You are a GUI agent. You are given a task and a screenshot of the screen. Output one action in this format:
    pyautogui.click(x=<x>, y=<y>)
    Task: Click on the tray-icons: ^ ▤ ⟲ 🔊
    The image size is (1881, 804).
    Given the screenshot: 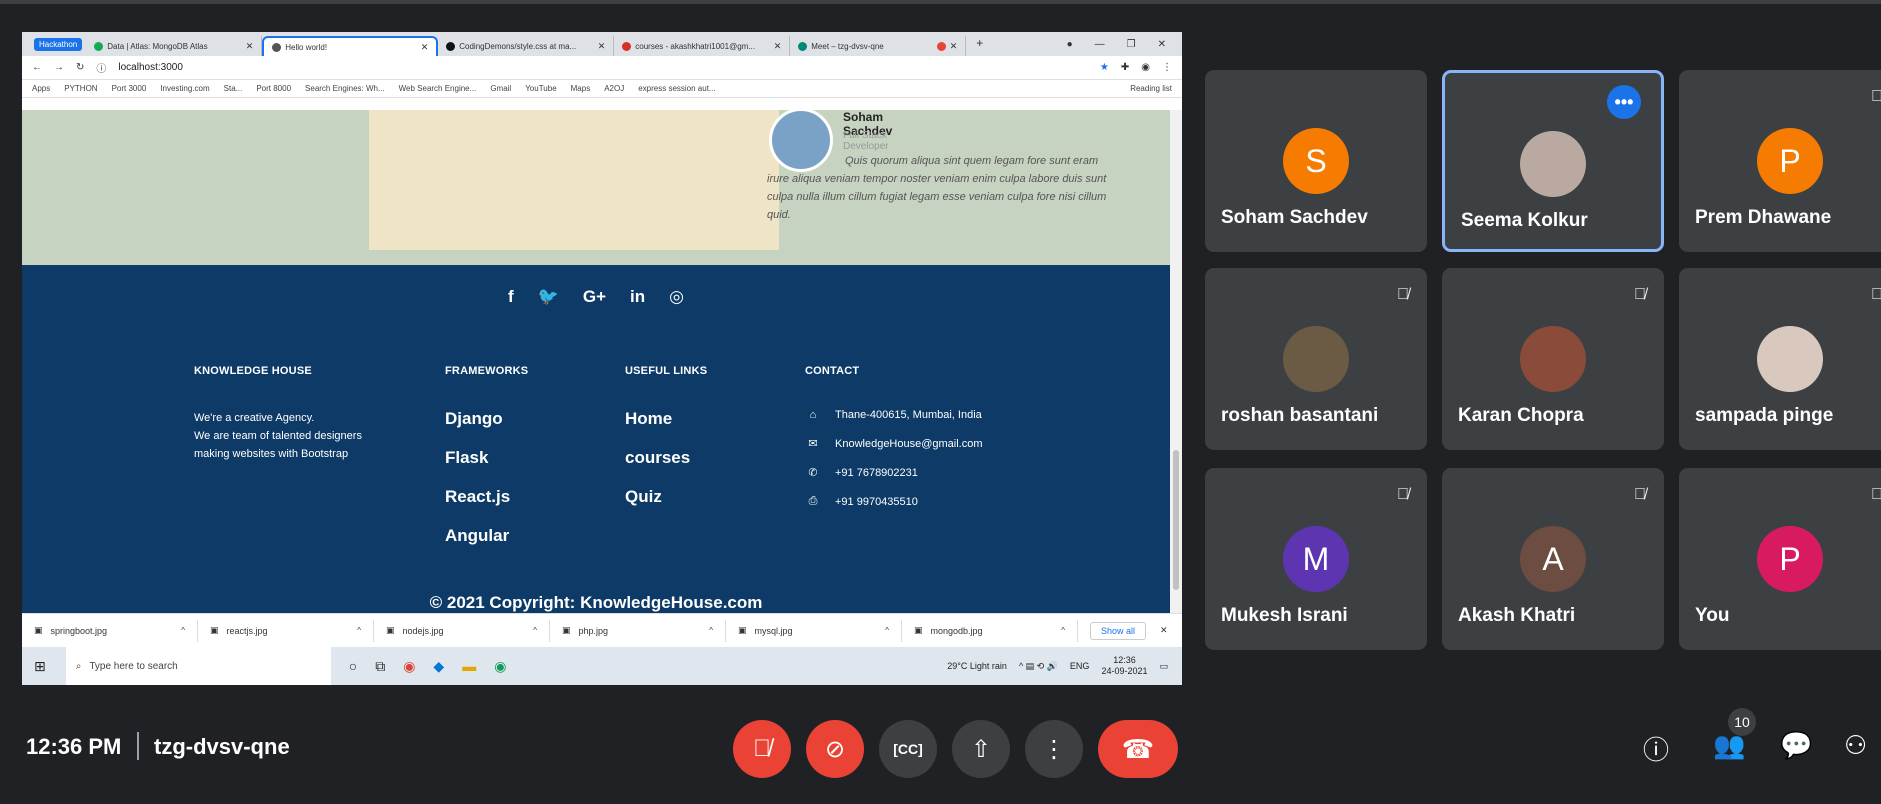 What is the action you would take?
    pyautogui.click(x=1038, y=666)
    